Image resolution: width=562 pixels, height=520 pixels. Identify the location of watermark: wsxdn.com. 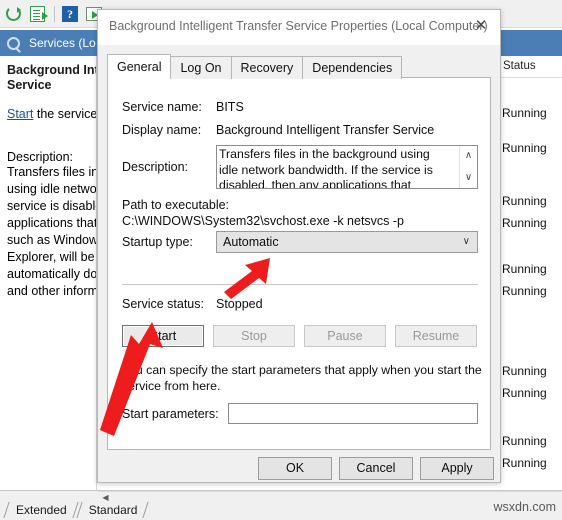
(524, 507).